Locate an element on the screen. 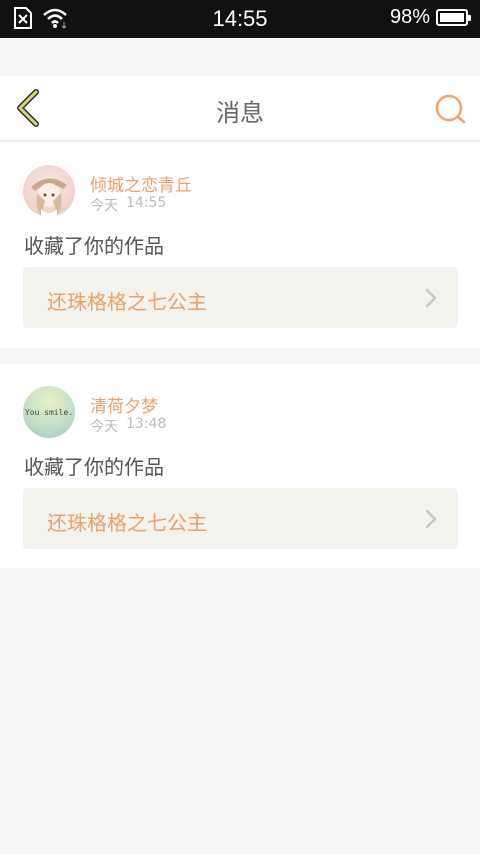 This screenshot has height=854, width=480. user-avatar is located at coordinates (49, 191).